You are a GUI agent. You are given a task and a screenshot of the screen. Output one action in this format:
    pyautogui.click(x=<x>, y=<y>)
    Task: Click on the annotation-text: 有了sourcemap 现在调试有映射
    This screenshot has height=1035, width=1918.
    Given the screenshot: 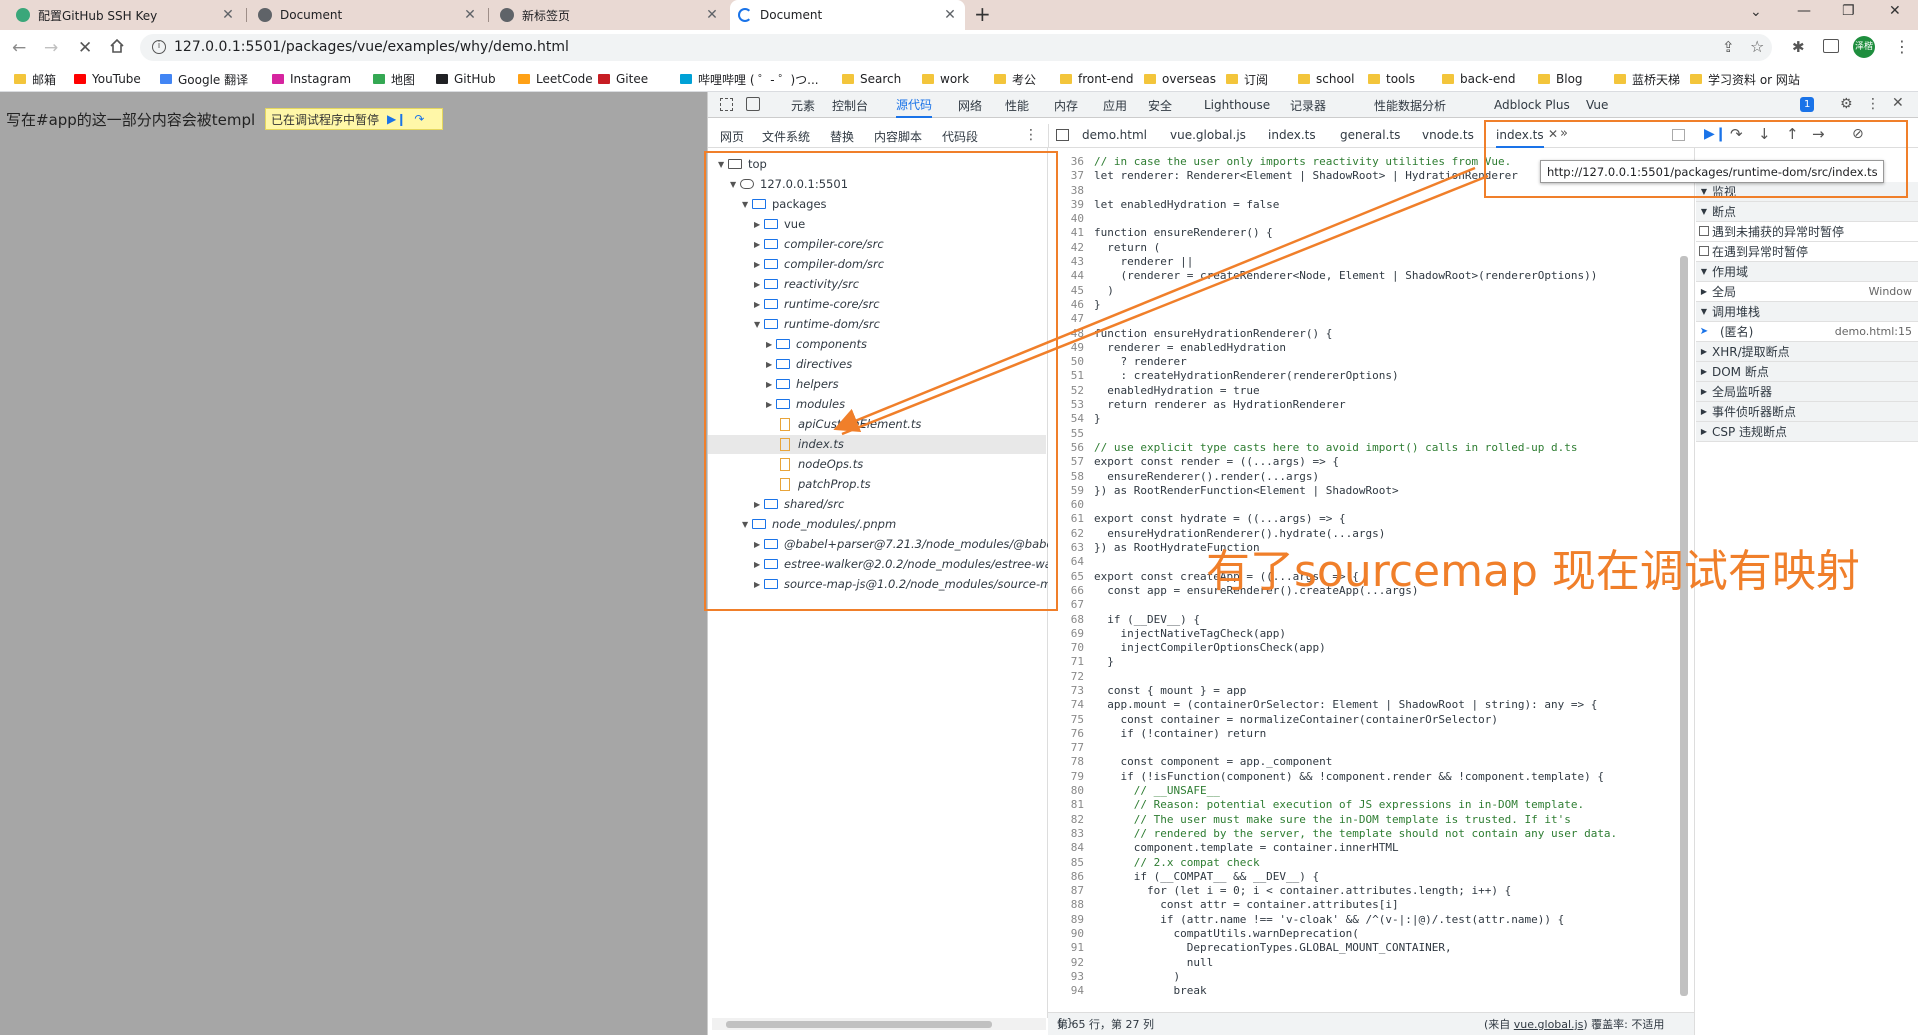 What is the action you would take?
    pyautogui.click(x=1533, y=571)
    